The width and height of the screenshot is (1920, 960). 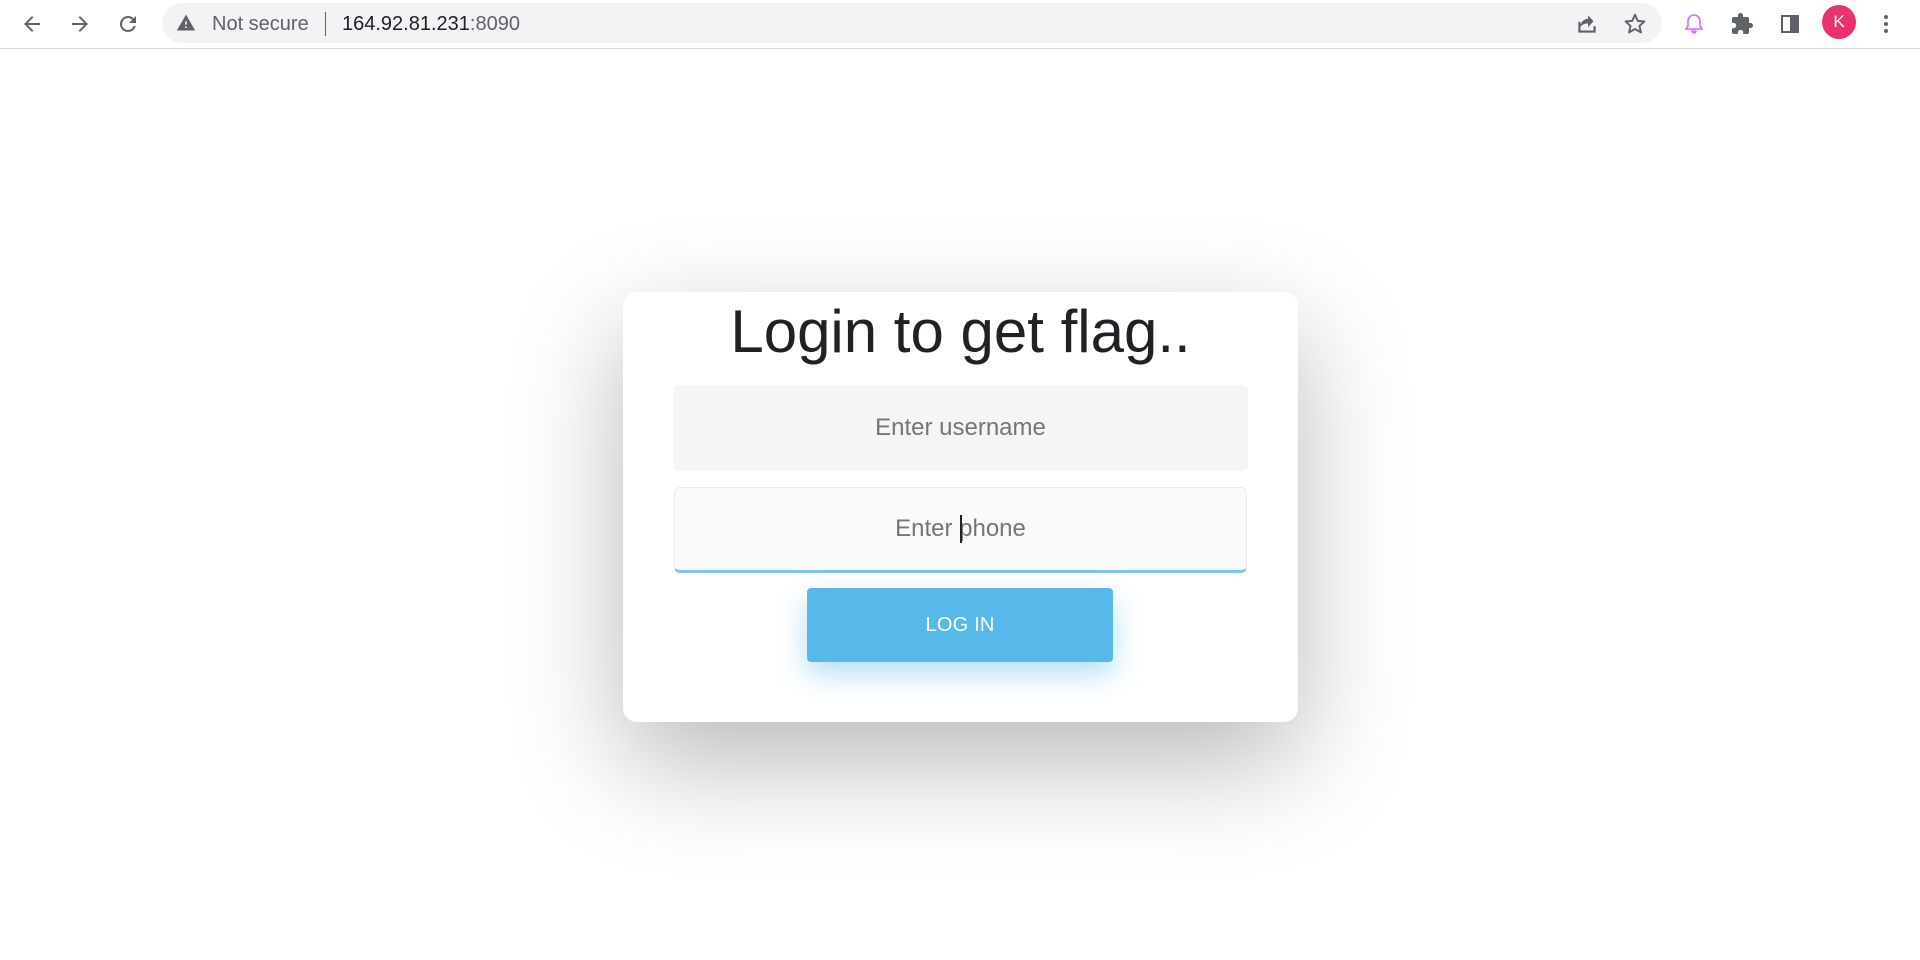 What do you see at coordinates (186, 23) in the screenshot?
I see `warning-icon` at bounding box center [186, 23].